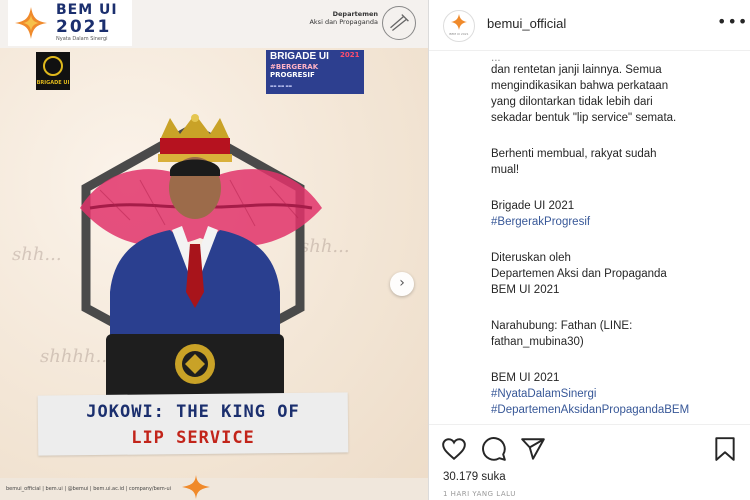  What do you see at coordinates (459, 22) in the screenshot?
I see `avatar-spark-icon` at bounding box center [459, 22].